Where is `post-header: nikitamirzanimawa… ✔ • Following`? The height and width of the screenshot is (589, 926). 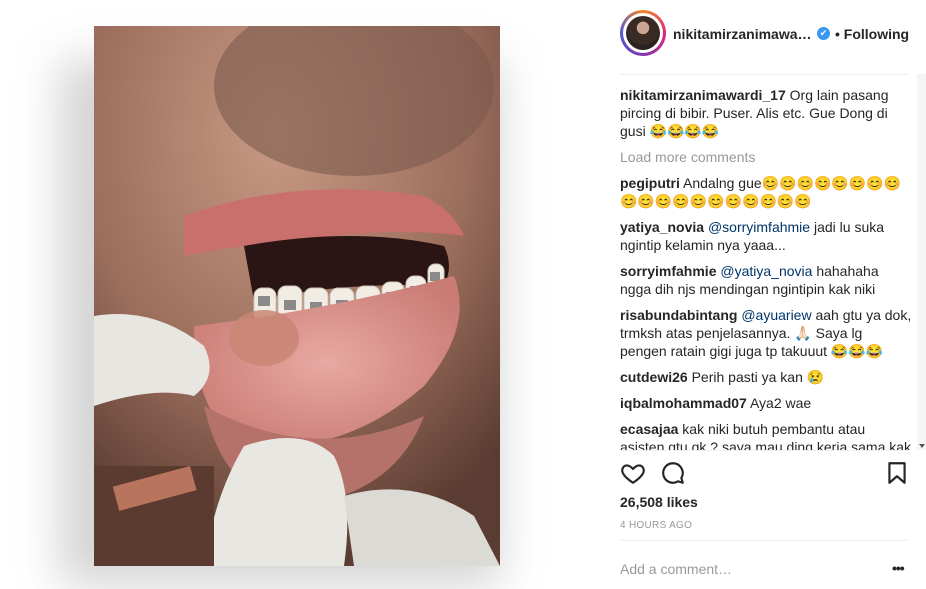
post-header: nikitamirzanimawa… ✔ • Following is located at coordinates (765, 34).